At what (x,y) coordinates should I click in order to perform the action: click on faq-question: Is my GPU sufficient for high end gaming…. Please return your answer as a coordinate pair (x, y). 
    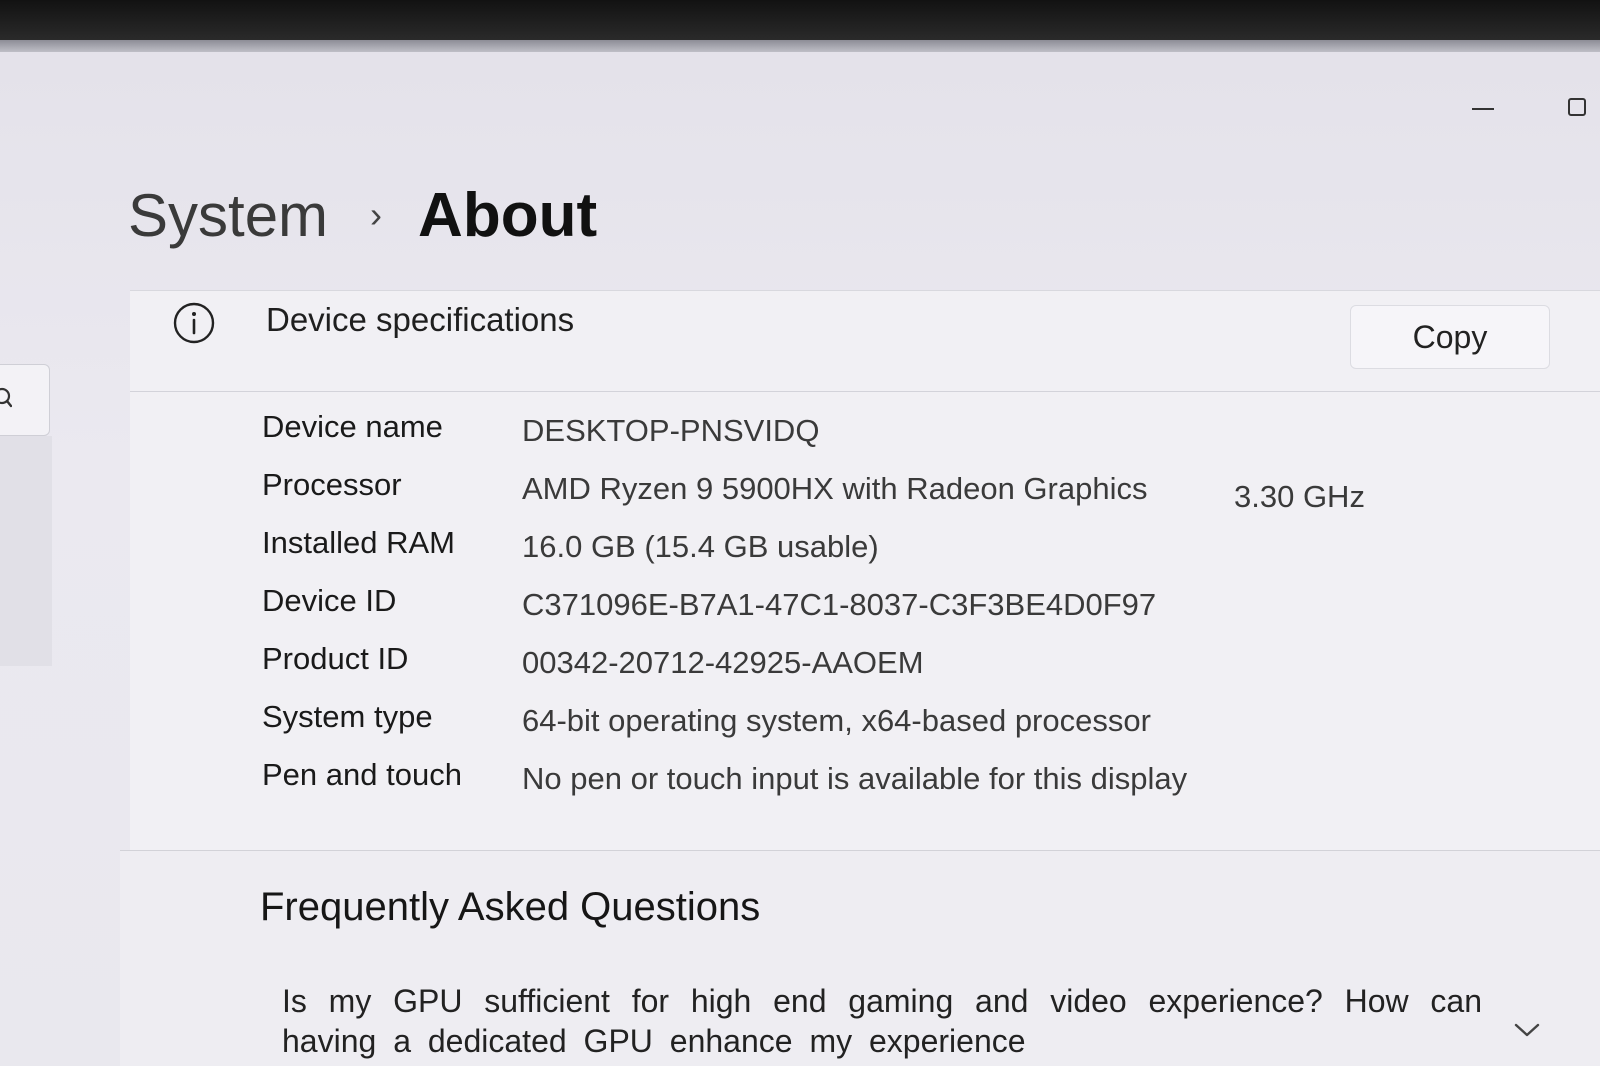
    Looking at the image, I should click on (882, 1021).